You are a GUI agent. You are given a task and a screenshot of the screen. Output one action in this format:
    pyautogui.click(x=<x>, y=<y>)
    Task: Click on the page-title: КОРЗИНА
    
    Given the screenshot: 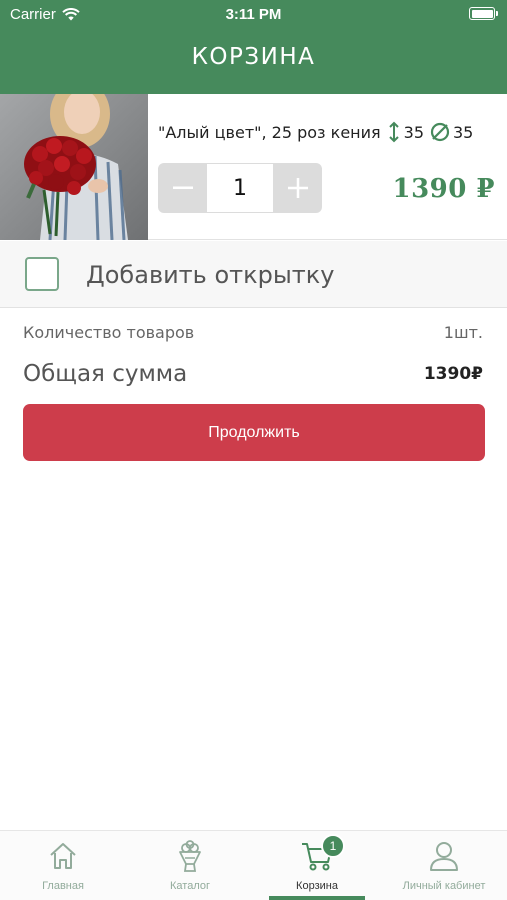 What is the action you would take?
    pyautogui.click(x=253, y=57)
    